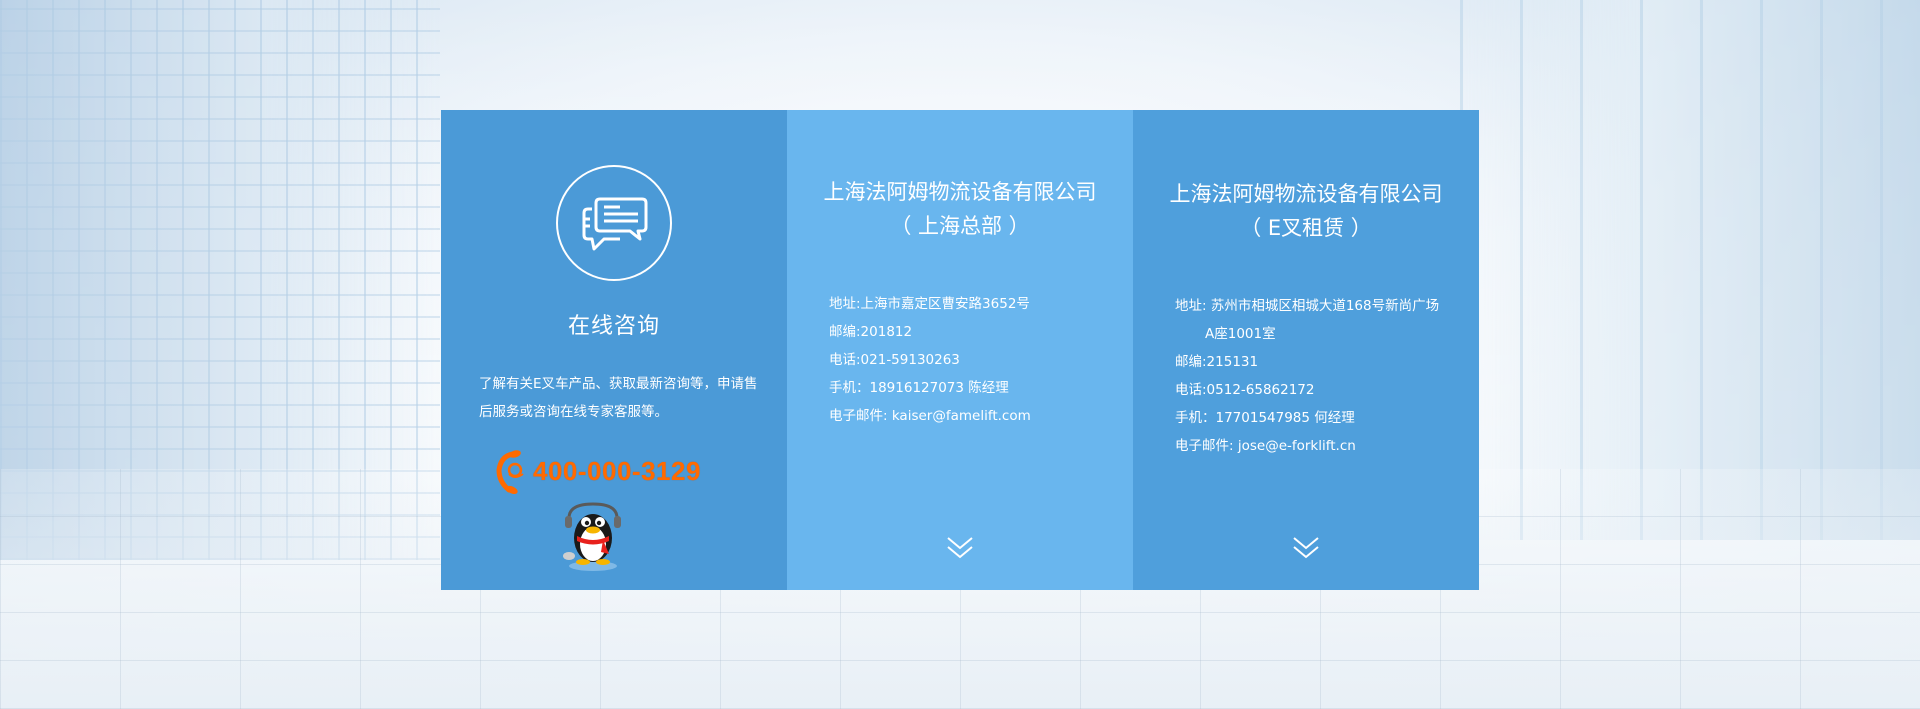  I want to click on hotline-link: 400-000-3129, so click(597, 471).